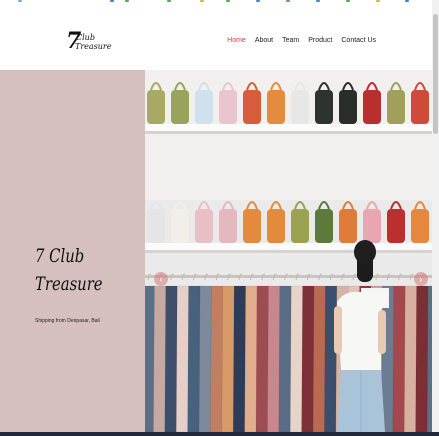 Image resolution: width=439 pixels, height=436 pixels. I want to click on nav-item-contact: Contact Us, so click(358, 40).